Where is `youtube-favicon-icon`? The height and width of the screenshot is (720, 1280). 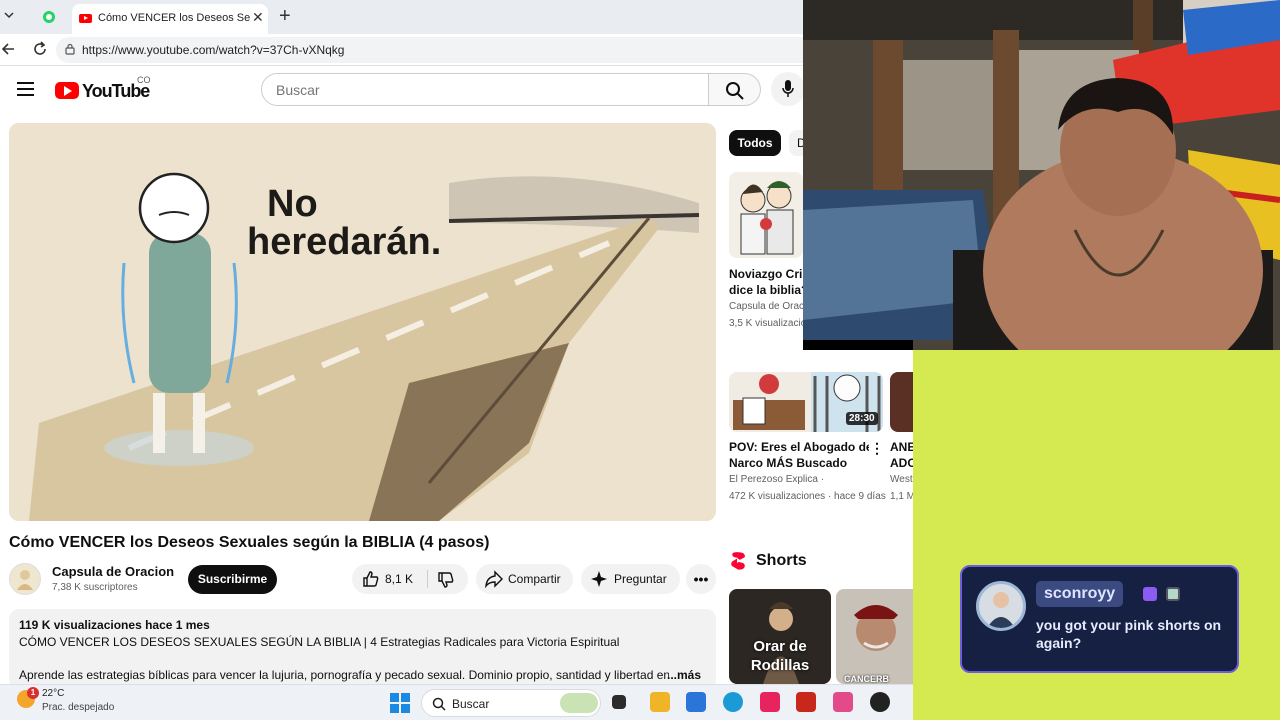 youtube-favicon-icon is located at coordinates (85, 18).